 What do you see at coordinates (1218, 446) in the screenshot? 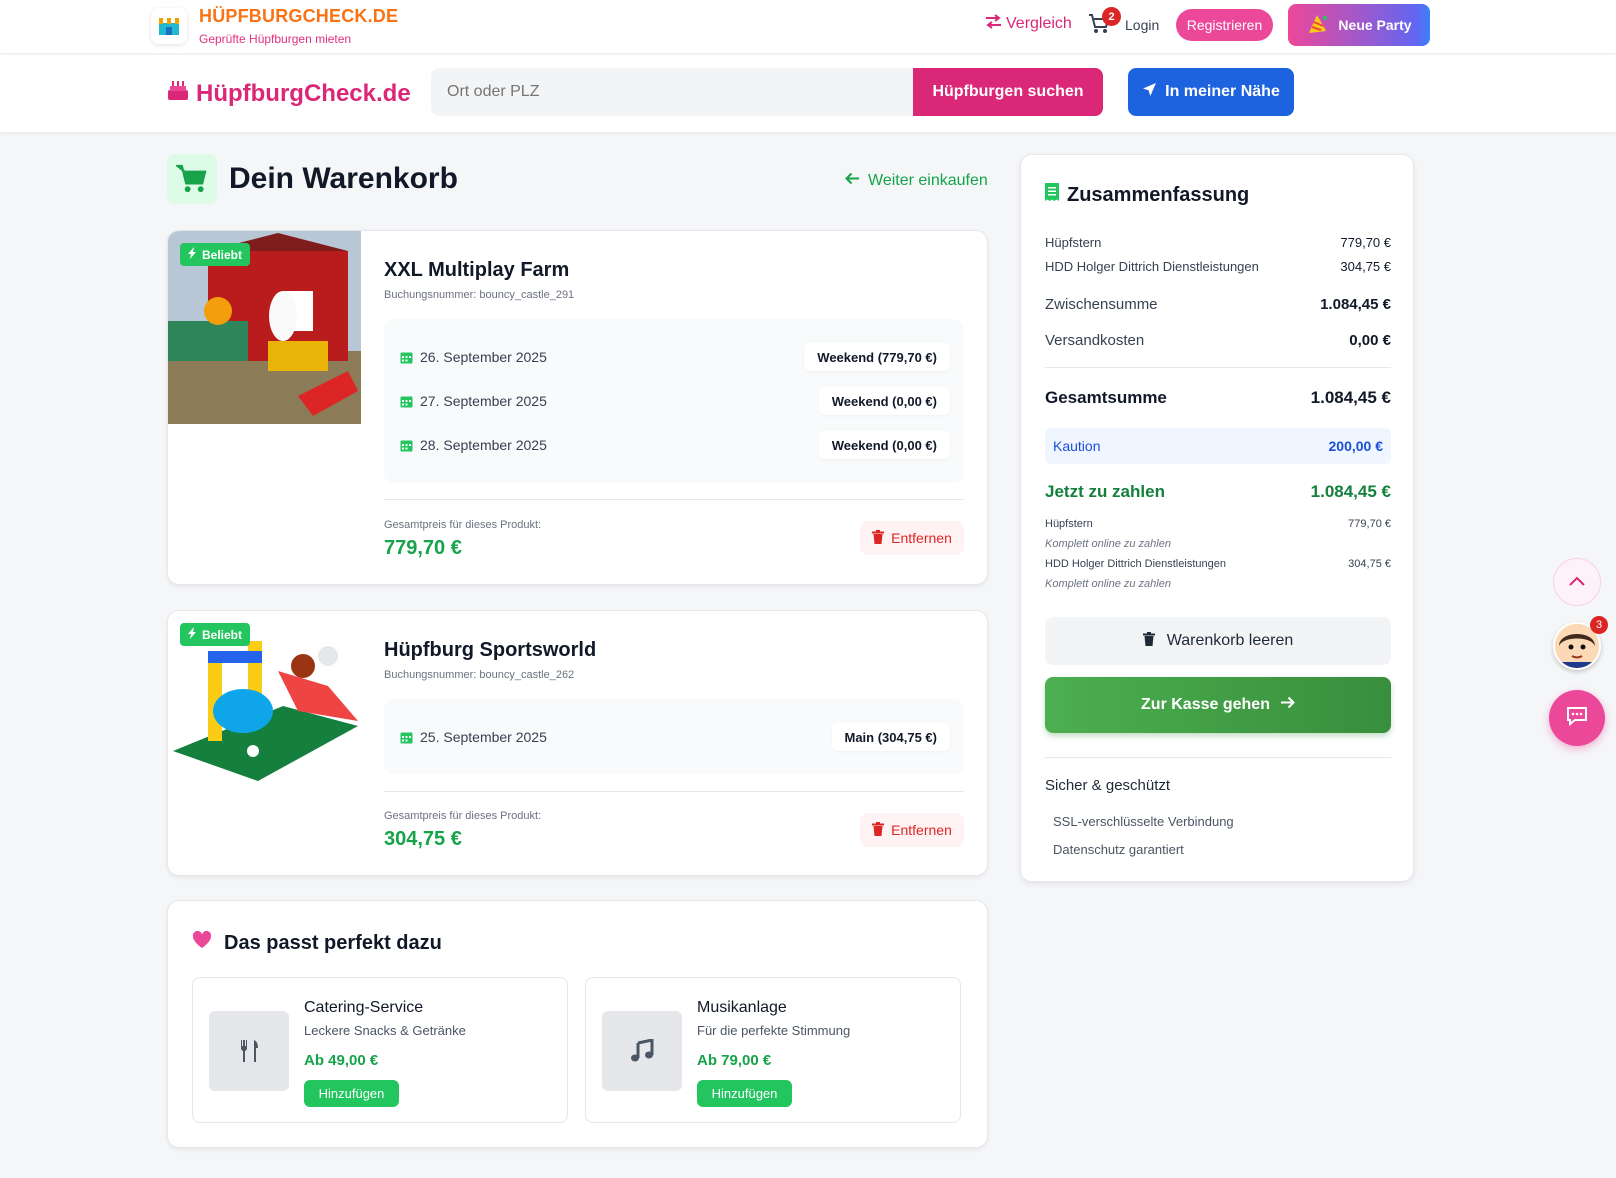
I see `deposit-row: Kaution 200,00 €` at bounding box center [1218, 446].